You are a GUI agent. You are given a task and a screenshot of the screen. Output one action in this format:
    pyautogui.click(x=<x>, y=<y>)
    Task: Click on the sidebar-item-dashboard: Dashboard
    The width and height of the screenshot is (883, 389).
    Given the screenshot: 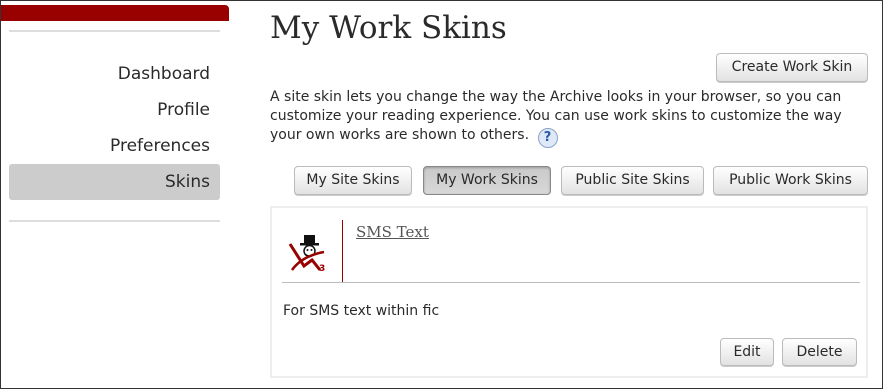 What is the action you would take?
    pyautogui.click(x=114, y=74)
    